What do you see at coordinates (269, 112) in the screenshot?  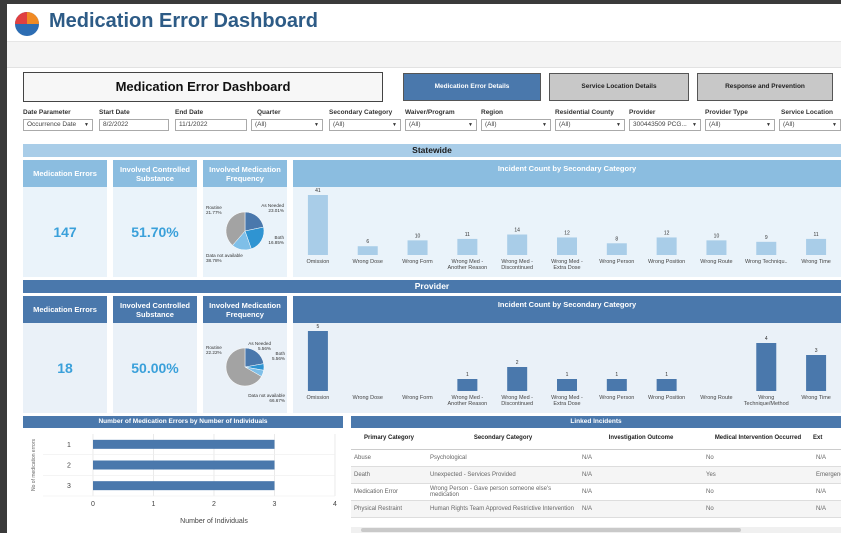 I see `filter-label-quarter: Quarter` at bounding box center [269, 112].